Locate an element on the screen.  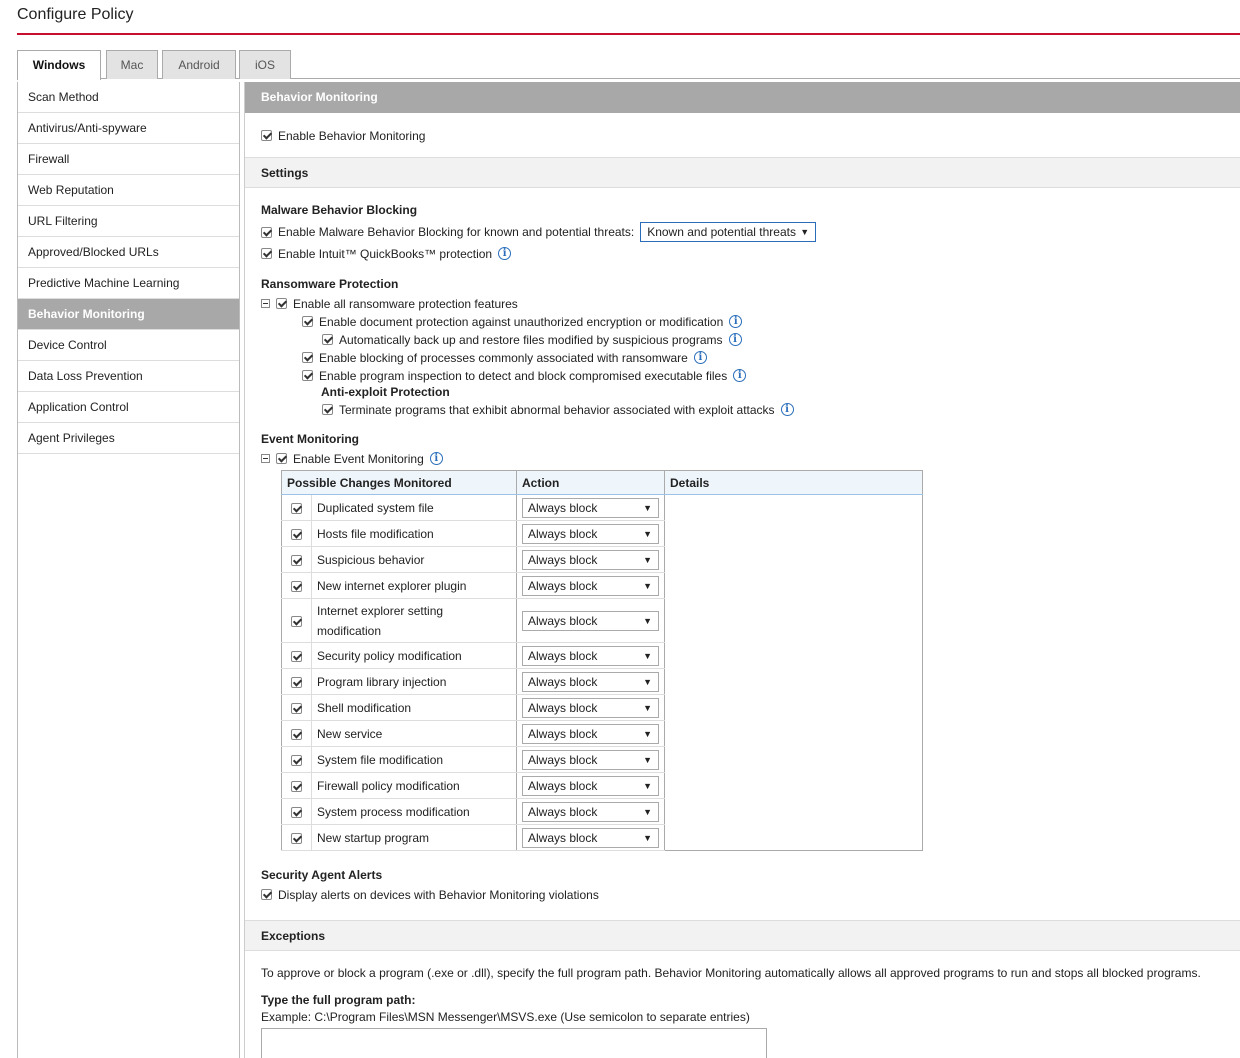
sidebar-item-agent-privileges: Agent Privileges is located at coordinates (128, 438).